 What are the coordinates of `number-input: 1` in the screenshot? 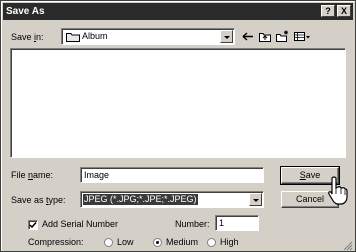 It's located at (237, 223).